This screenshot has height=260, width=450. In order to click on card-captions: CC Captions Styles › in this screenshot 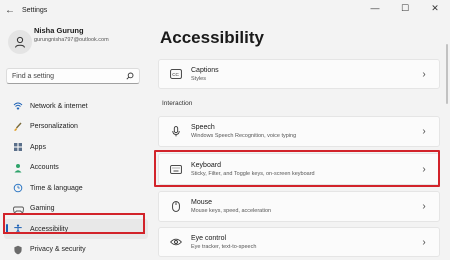, I will do `click(299, 74)`.